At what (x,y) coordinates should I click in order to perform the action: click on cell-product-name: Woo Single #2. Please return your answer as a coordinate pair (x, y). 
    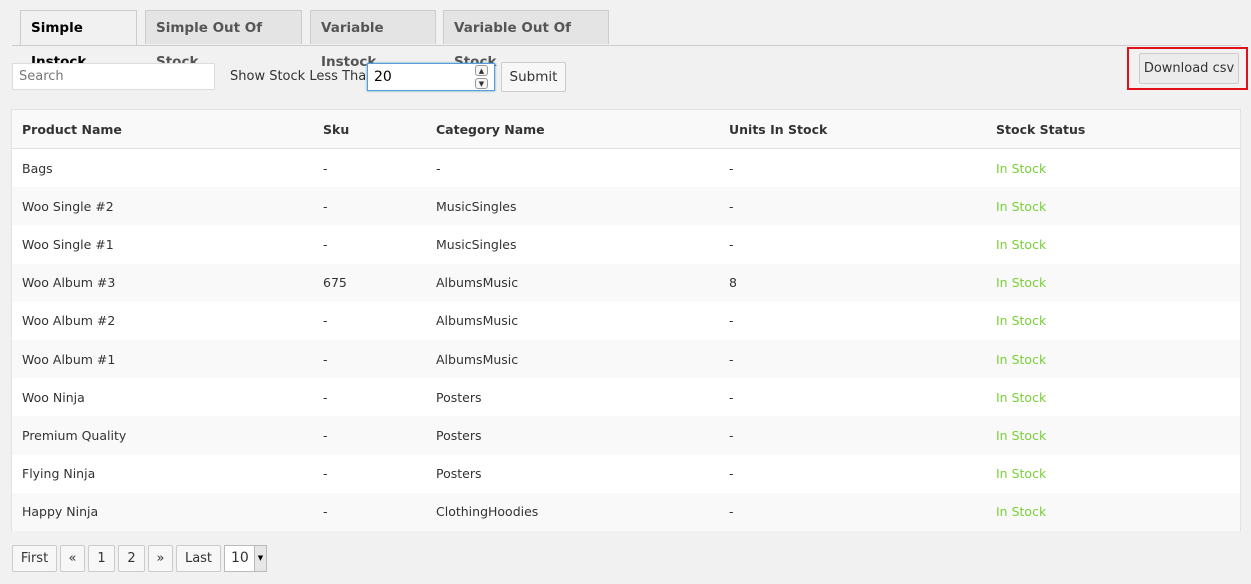
    Looking at the image, I should click on (162, 206).